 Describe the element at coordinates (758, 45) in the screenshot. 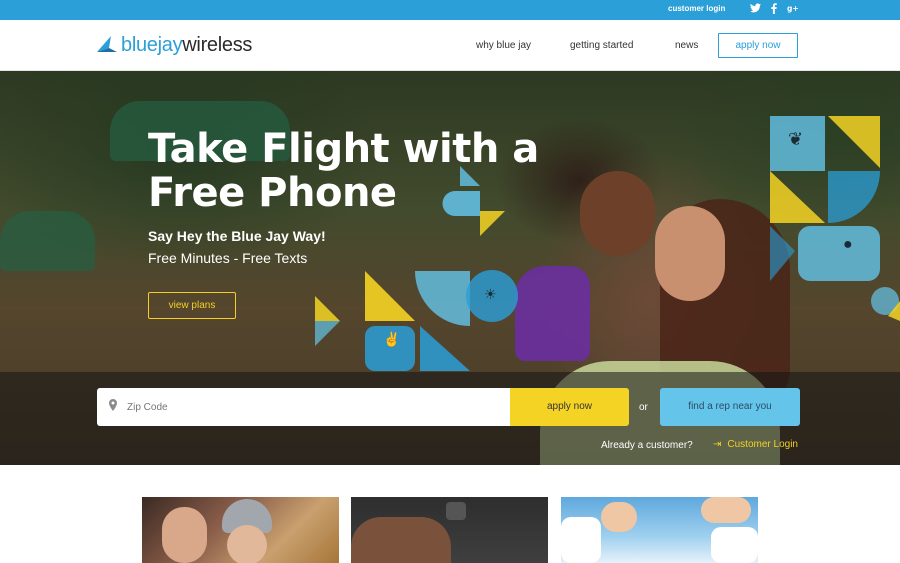

I see `apply-now-nav-button: apply now` at that location.